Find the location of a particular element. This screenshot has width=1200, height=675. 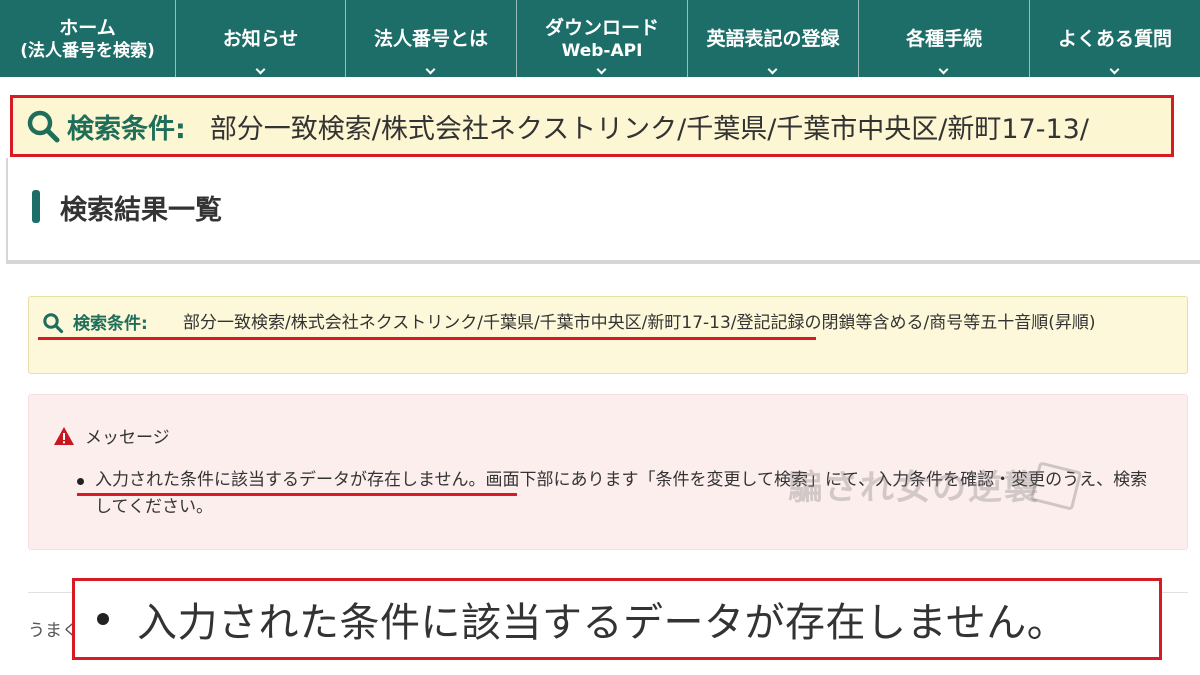

nav-item-label: 各種手続 is located at coordinates (943, 38).